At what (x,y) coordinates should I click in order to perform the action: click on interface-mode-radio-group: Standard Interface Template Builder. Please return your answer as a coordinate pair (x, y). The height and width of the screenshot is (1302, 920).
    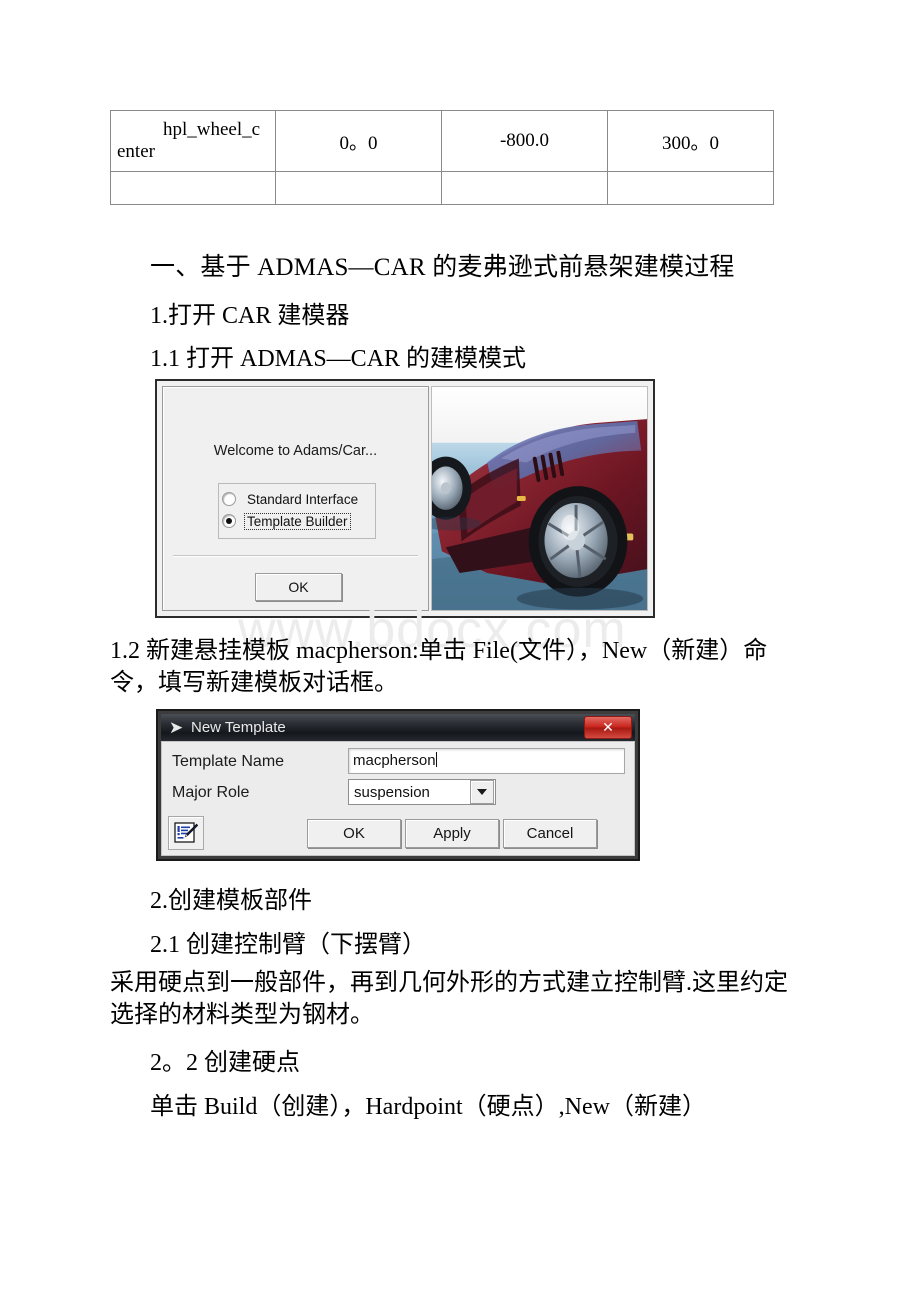
    Looking at the image, I should click on (297, 511).